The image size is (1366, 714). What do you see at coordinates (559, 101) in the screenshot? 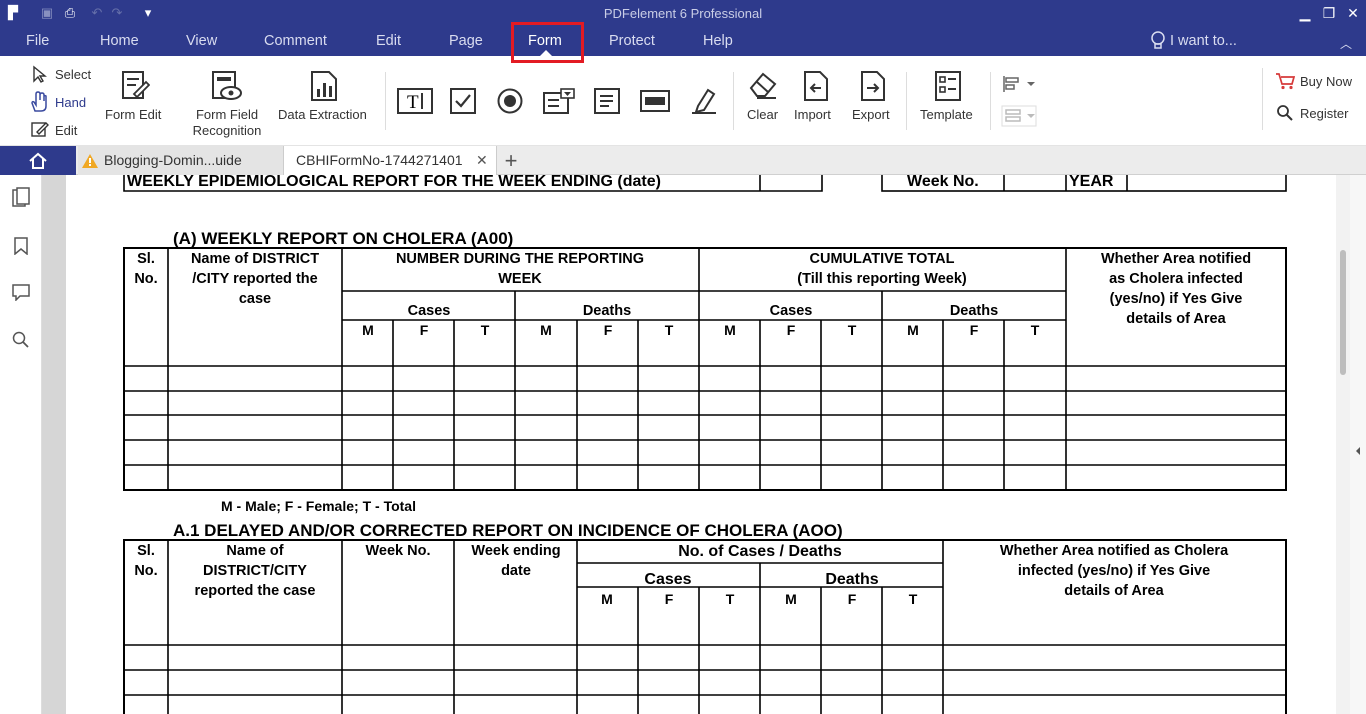
I see `combo-box-icon` at bounding box center [559, 101].